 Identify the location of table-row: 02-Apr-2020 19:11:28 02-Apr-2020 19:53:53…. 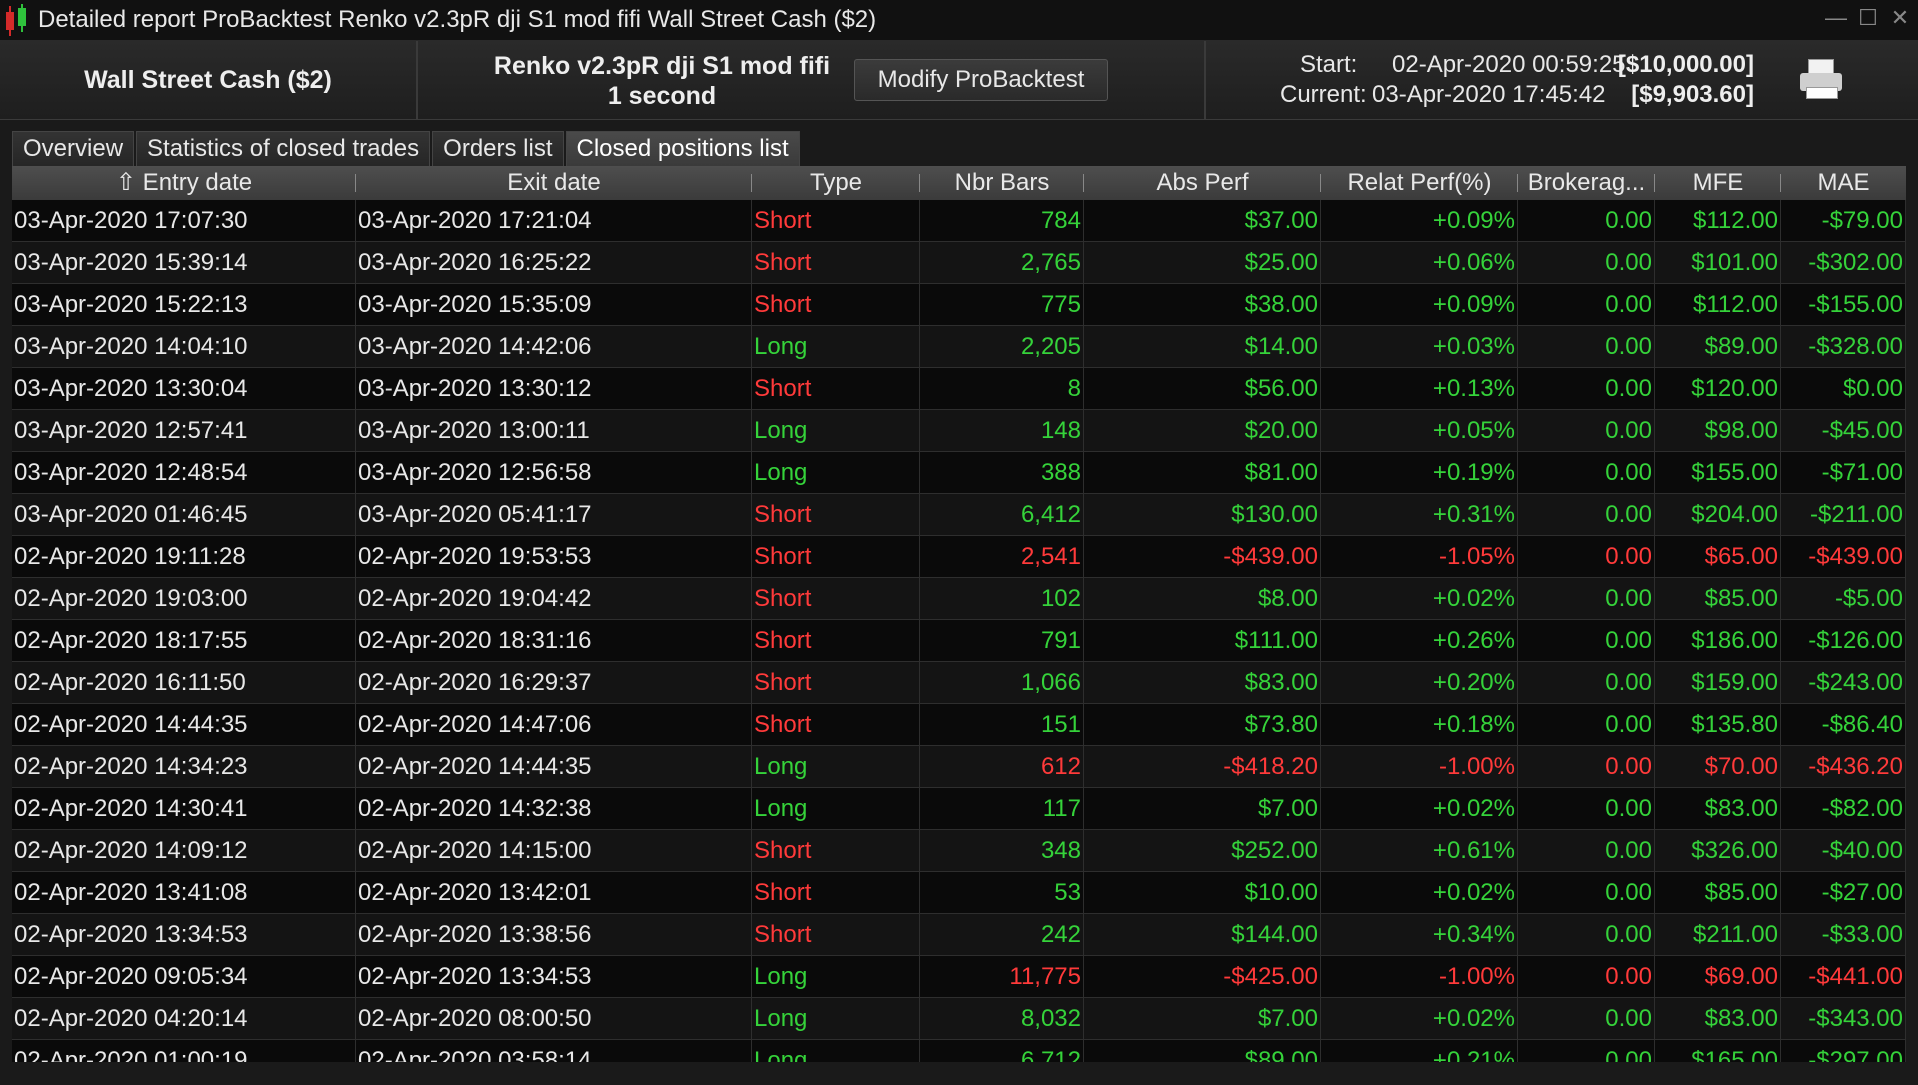
(959, 557).